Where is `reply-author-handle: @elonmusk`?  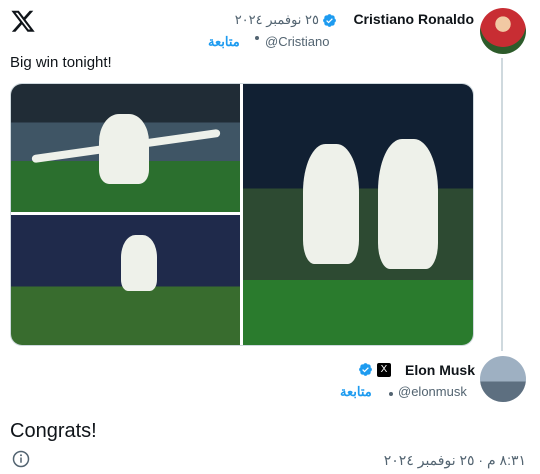
reply-author-handle: @elonmusk is located at coordinates (432, 391).